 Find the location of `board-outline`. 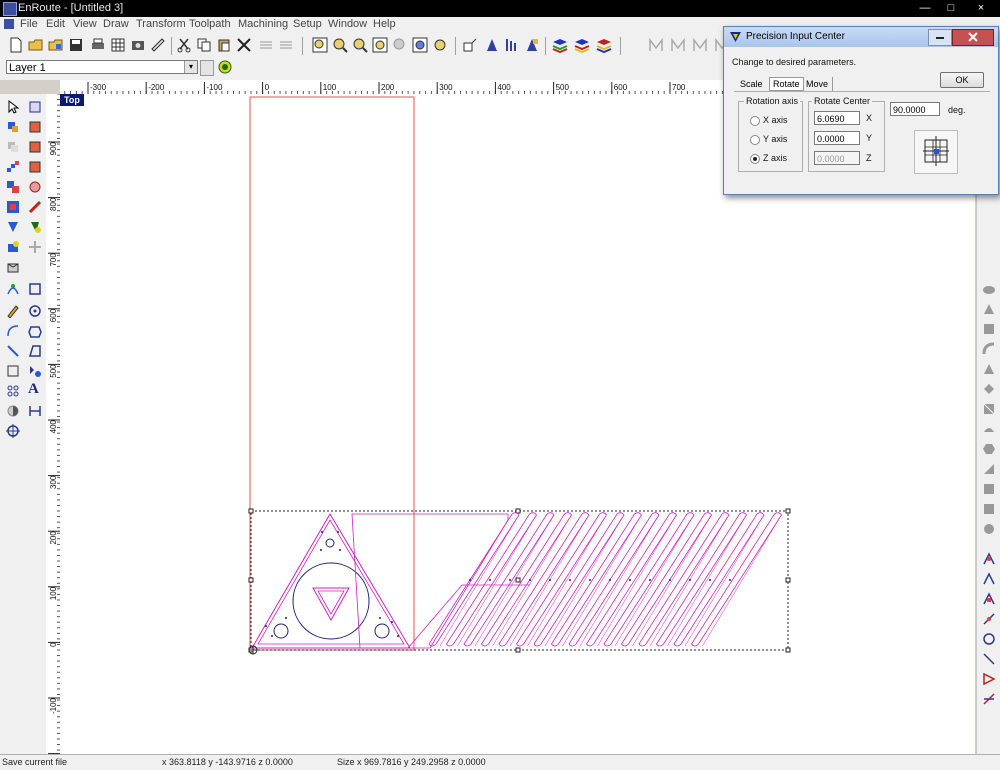

board-outline is located at coordinates (332, 373).